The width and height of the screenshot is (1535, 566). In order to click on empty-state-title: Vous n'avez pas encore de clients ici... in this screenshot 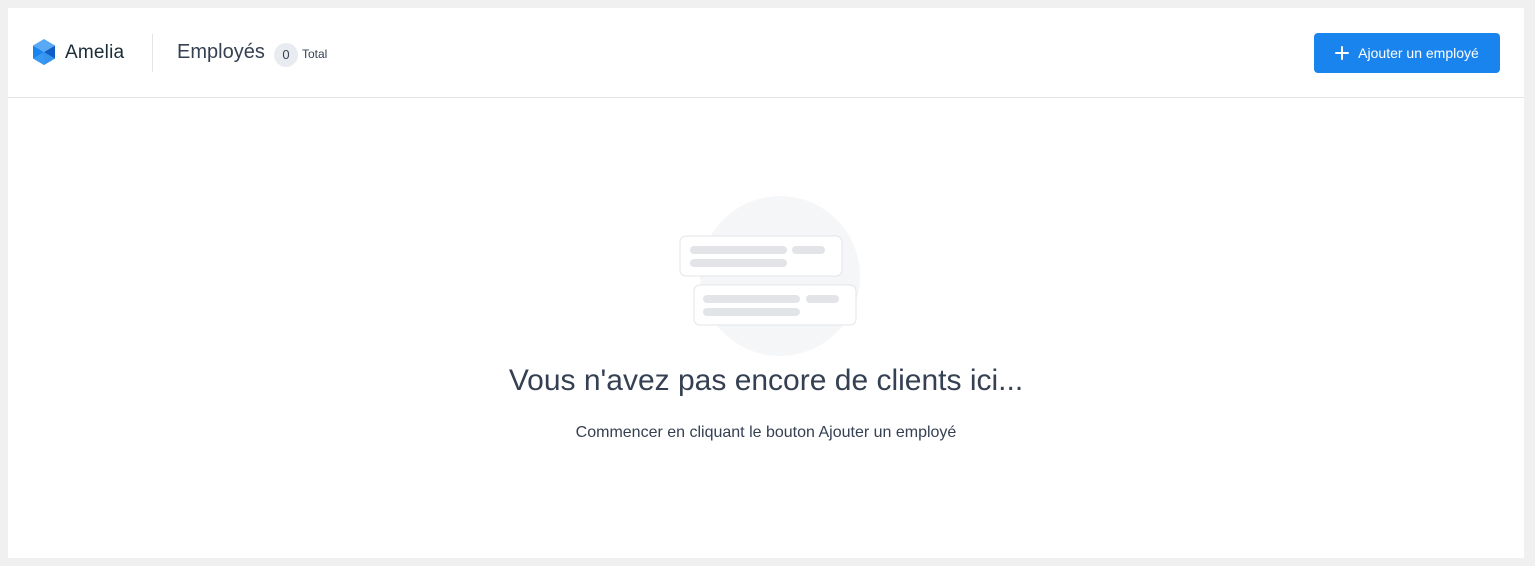, I will do `click(766, 380)`.